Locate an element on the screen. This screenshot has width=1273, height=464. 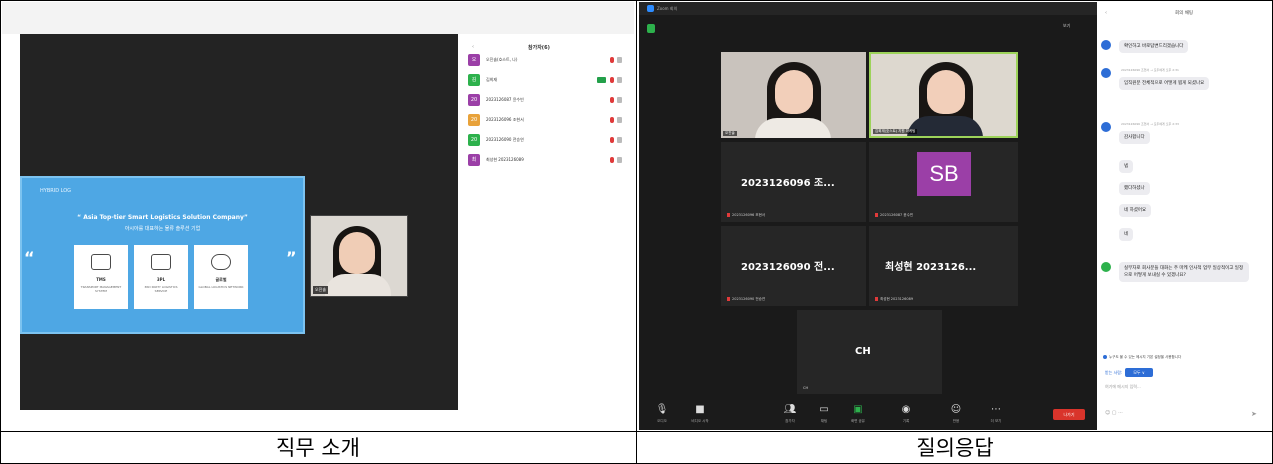
participant-row: 20 2023126096 조현서 is located at coordinates (548, 121).